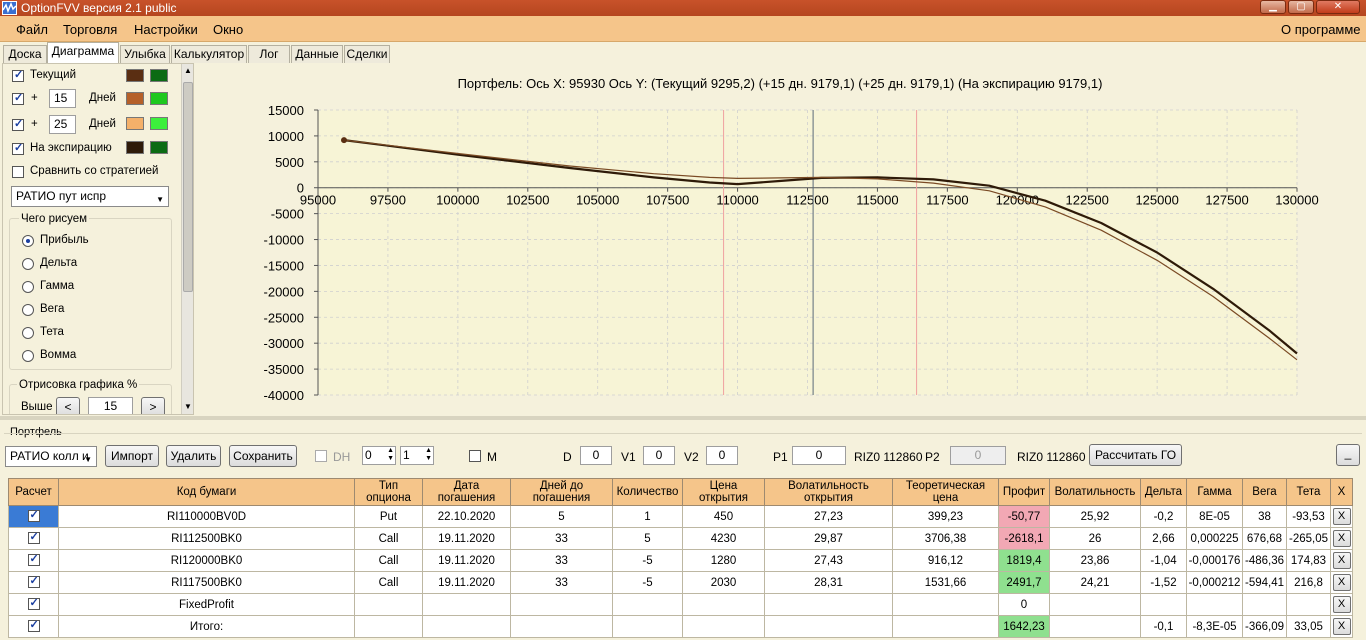  What do you see at coordinates (68, 405) in the screenshot?
I see `render-decrease-button: <` at bounding box center [68, 405].